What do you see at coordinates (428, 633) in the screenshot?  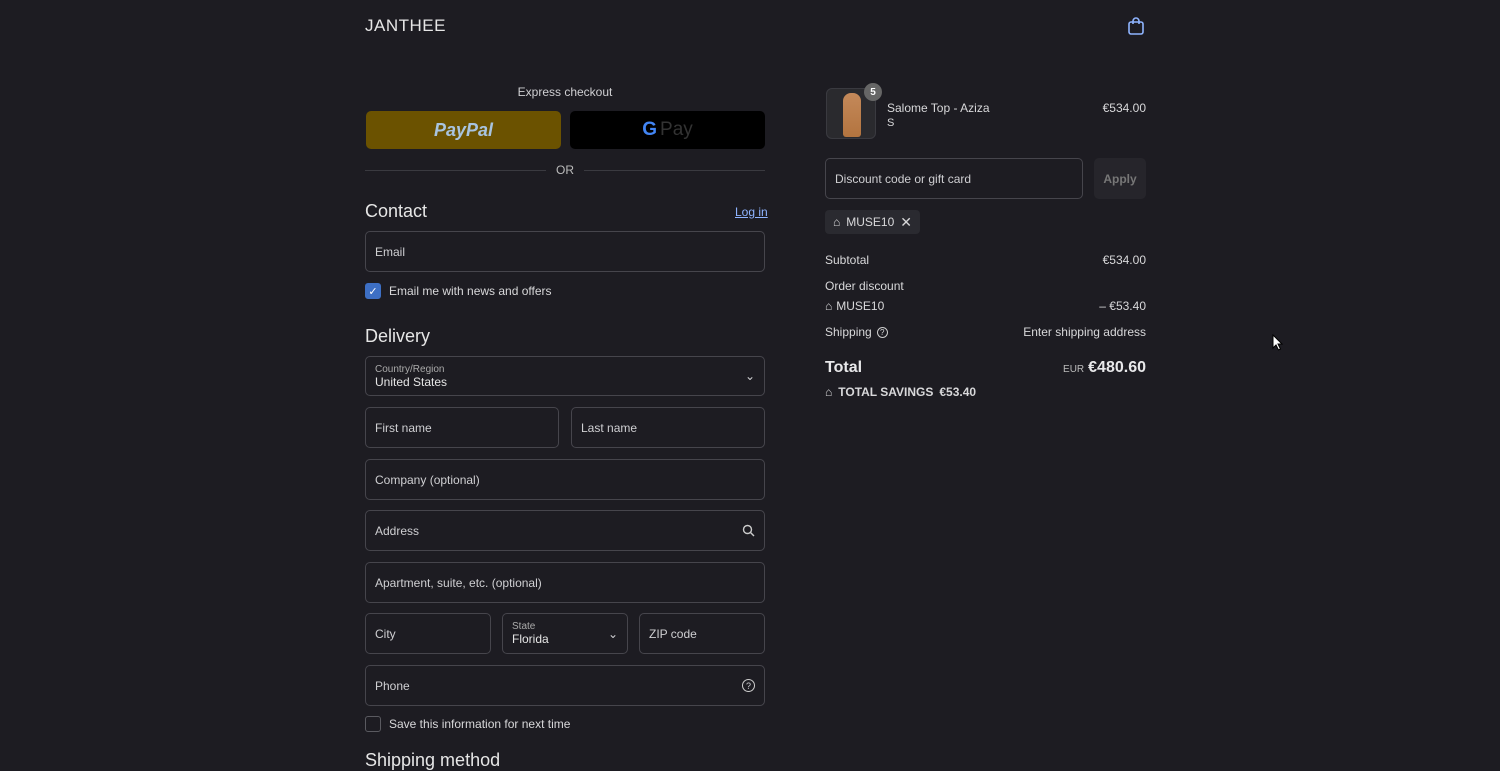 I see `city-field: City` at bounding box center [428, 633].